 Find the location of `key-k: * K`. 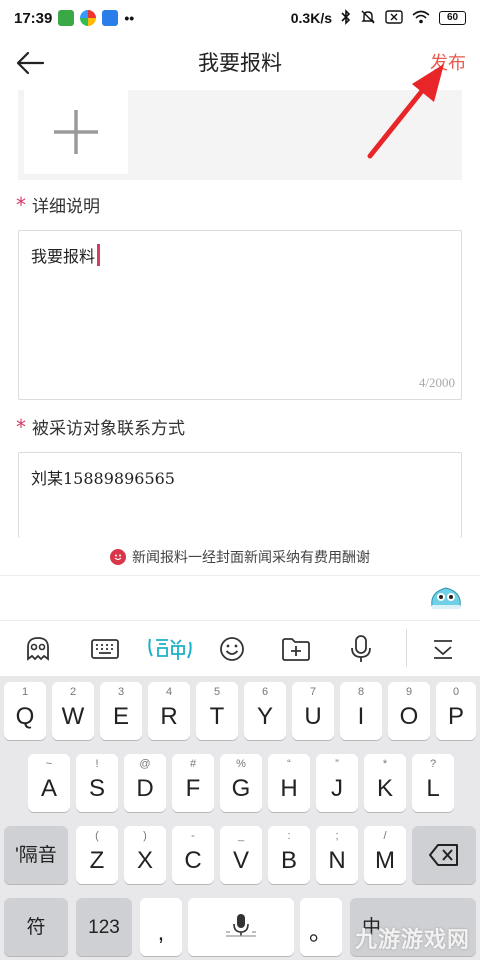

key-k: * K is located at coordinates (385, 783).